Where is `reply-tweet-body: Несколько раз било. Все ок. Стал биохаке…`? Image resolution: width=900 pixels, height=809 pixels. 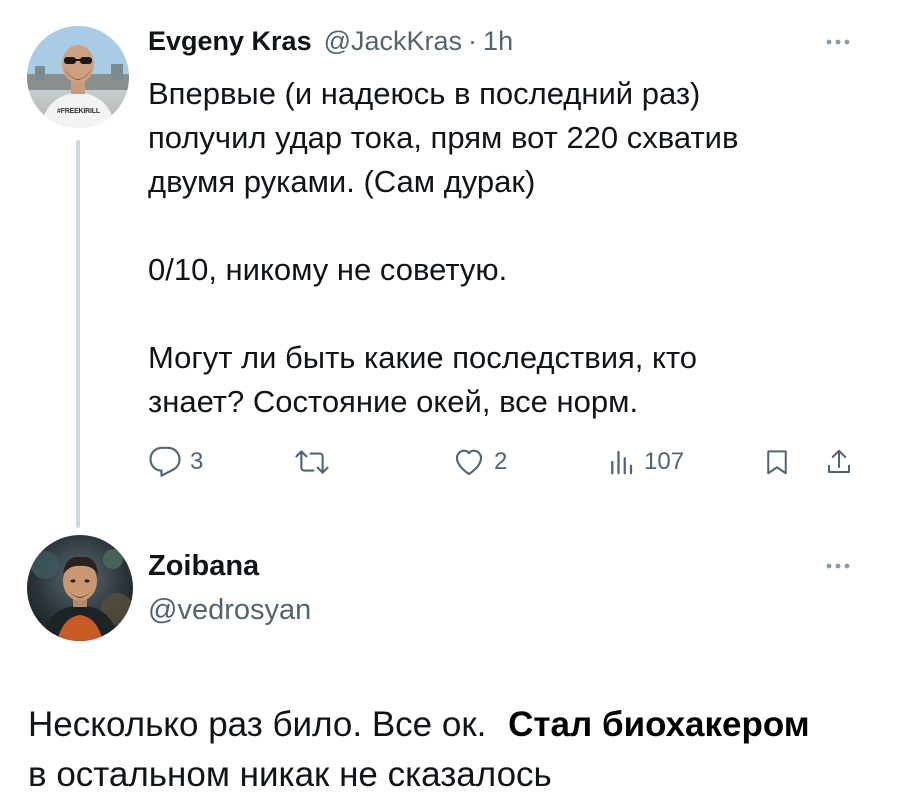
reply-tweet-body: Несколько раз било. Все ок. Стал биохаке… is located at coordinates (458, 750).